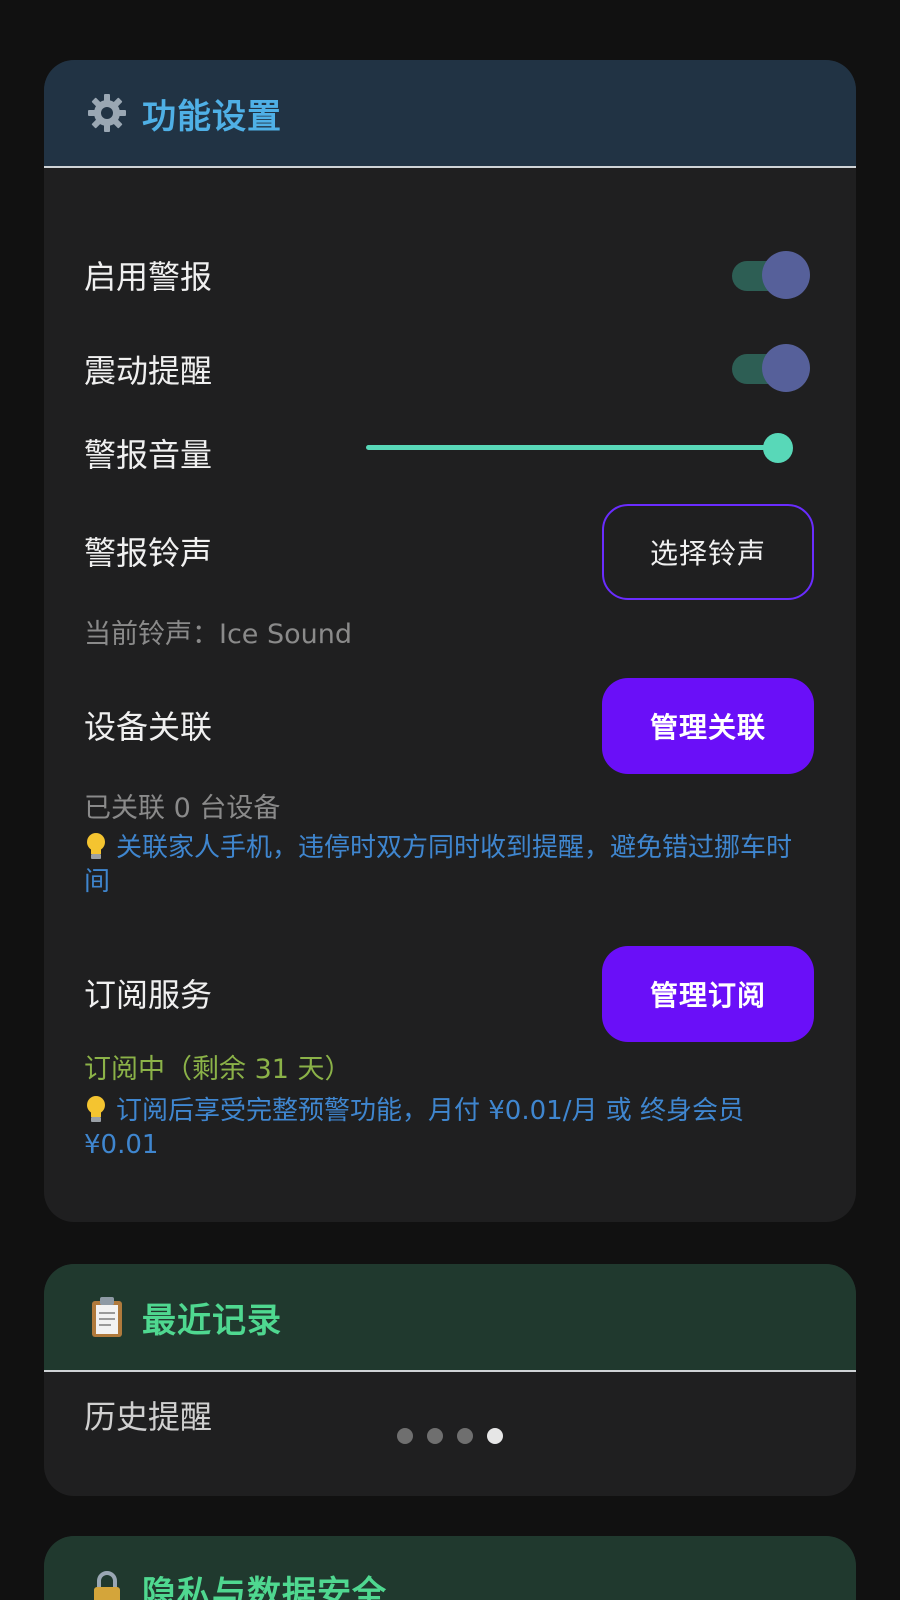 This screenshot has width=900, height=1600. Describe the element at coordinates (148, 553) in the screenshot. I see `ringtone-label: 警报铃声` at that location.